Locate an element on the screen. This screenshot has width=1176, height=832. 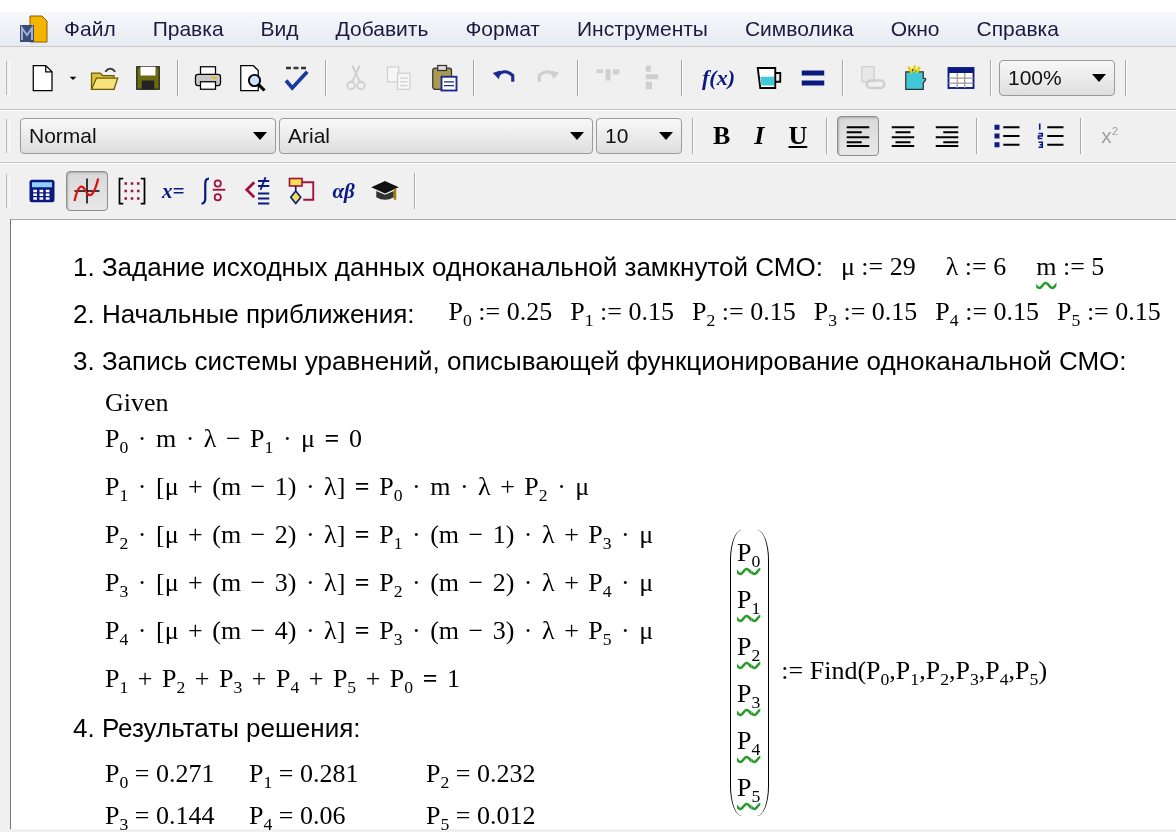
font-dropdown: Arial is located at coordinates (436, 136).